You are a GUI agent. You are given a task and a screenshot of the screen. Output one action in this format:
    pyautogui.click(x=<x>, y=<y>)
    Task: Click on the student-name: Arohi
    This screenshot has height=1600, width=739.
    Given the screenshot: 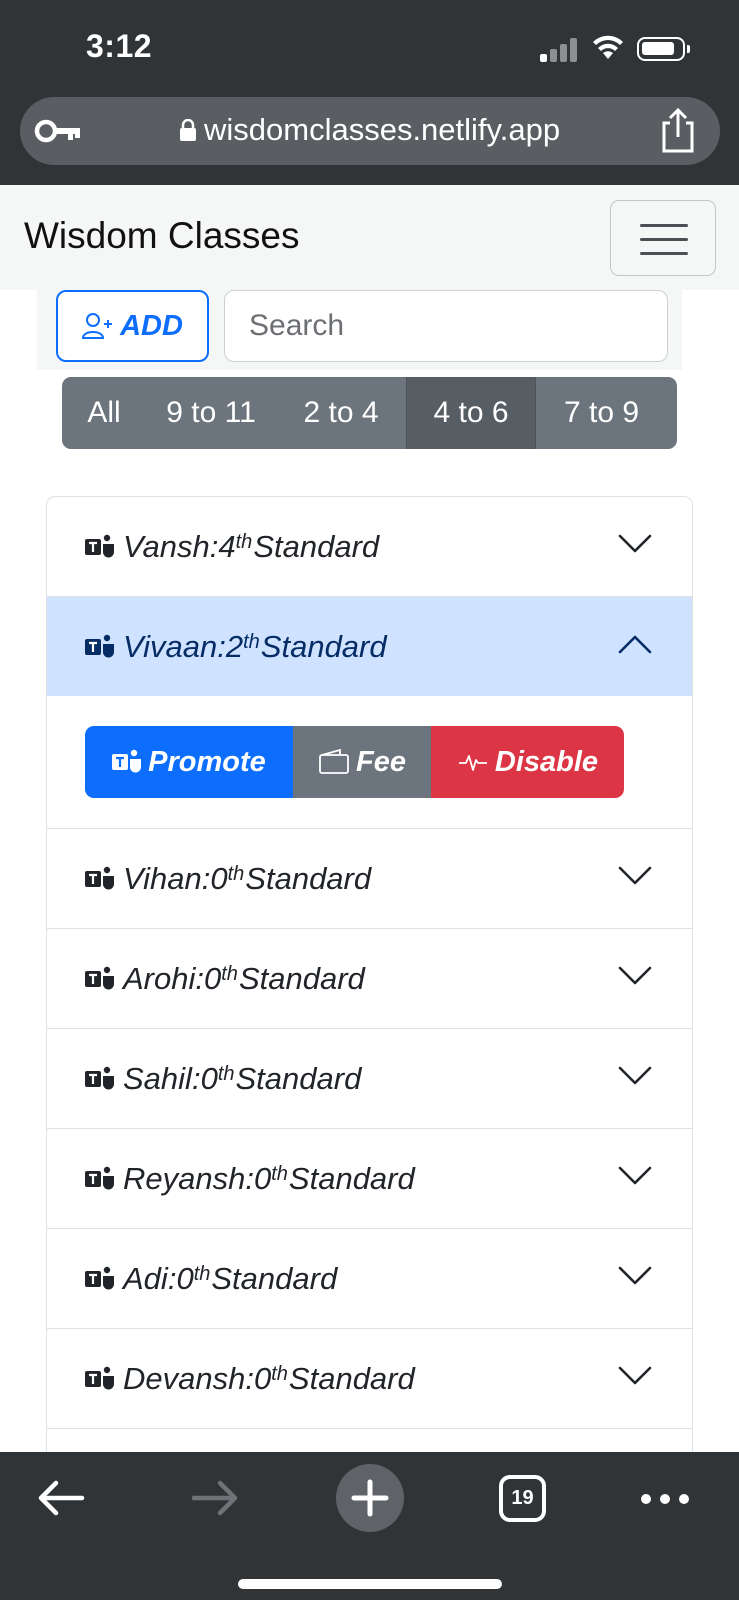 What is the action you would take?
    pyautogui.click(x=159, y=978)
    